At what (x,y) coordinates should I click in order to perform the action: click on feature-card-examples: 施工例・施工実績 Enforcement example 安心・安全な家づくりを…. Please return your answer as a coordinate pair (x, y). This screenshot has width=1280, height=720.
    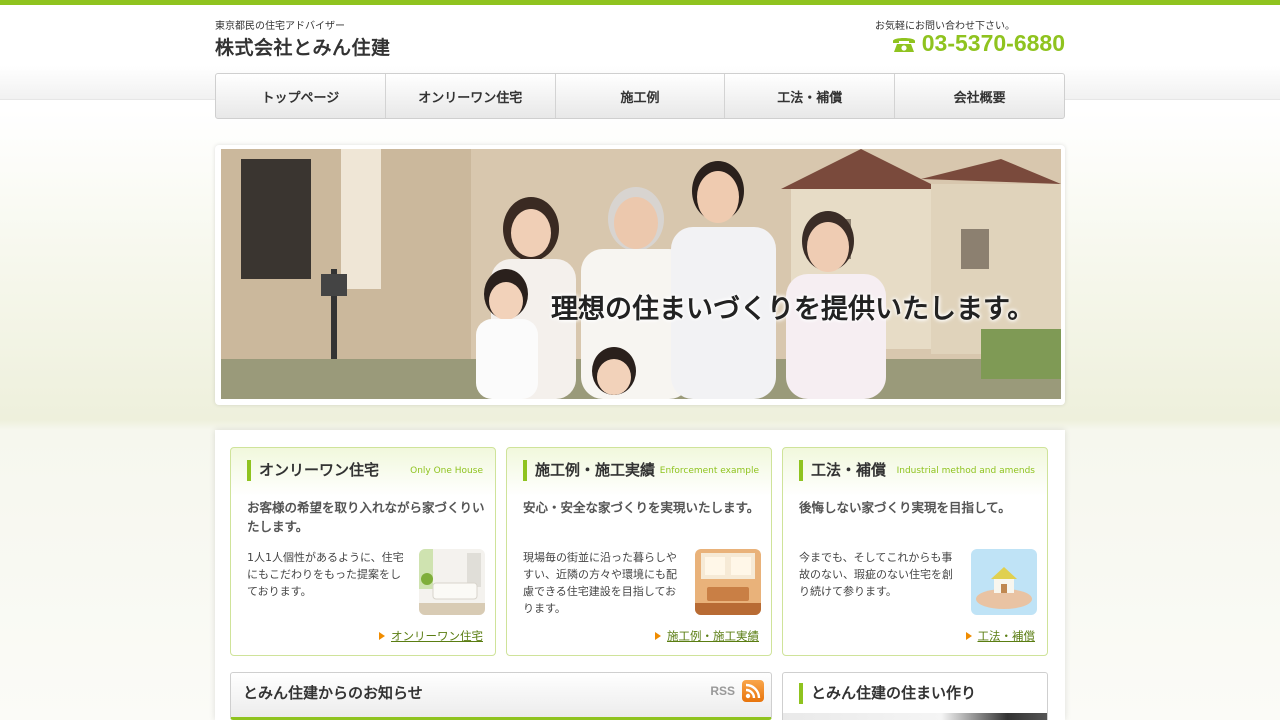
    Looking at the image, I should click on (639, 551).